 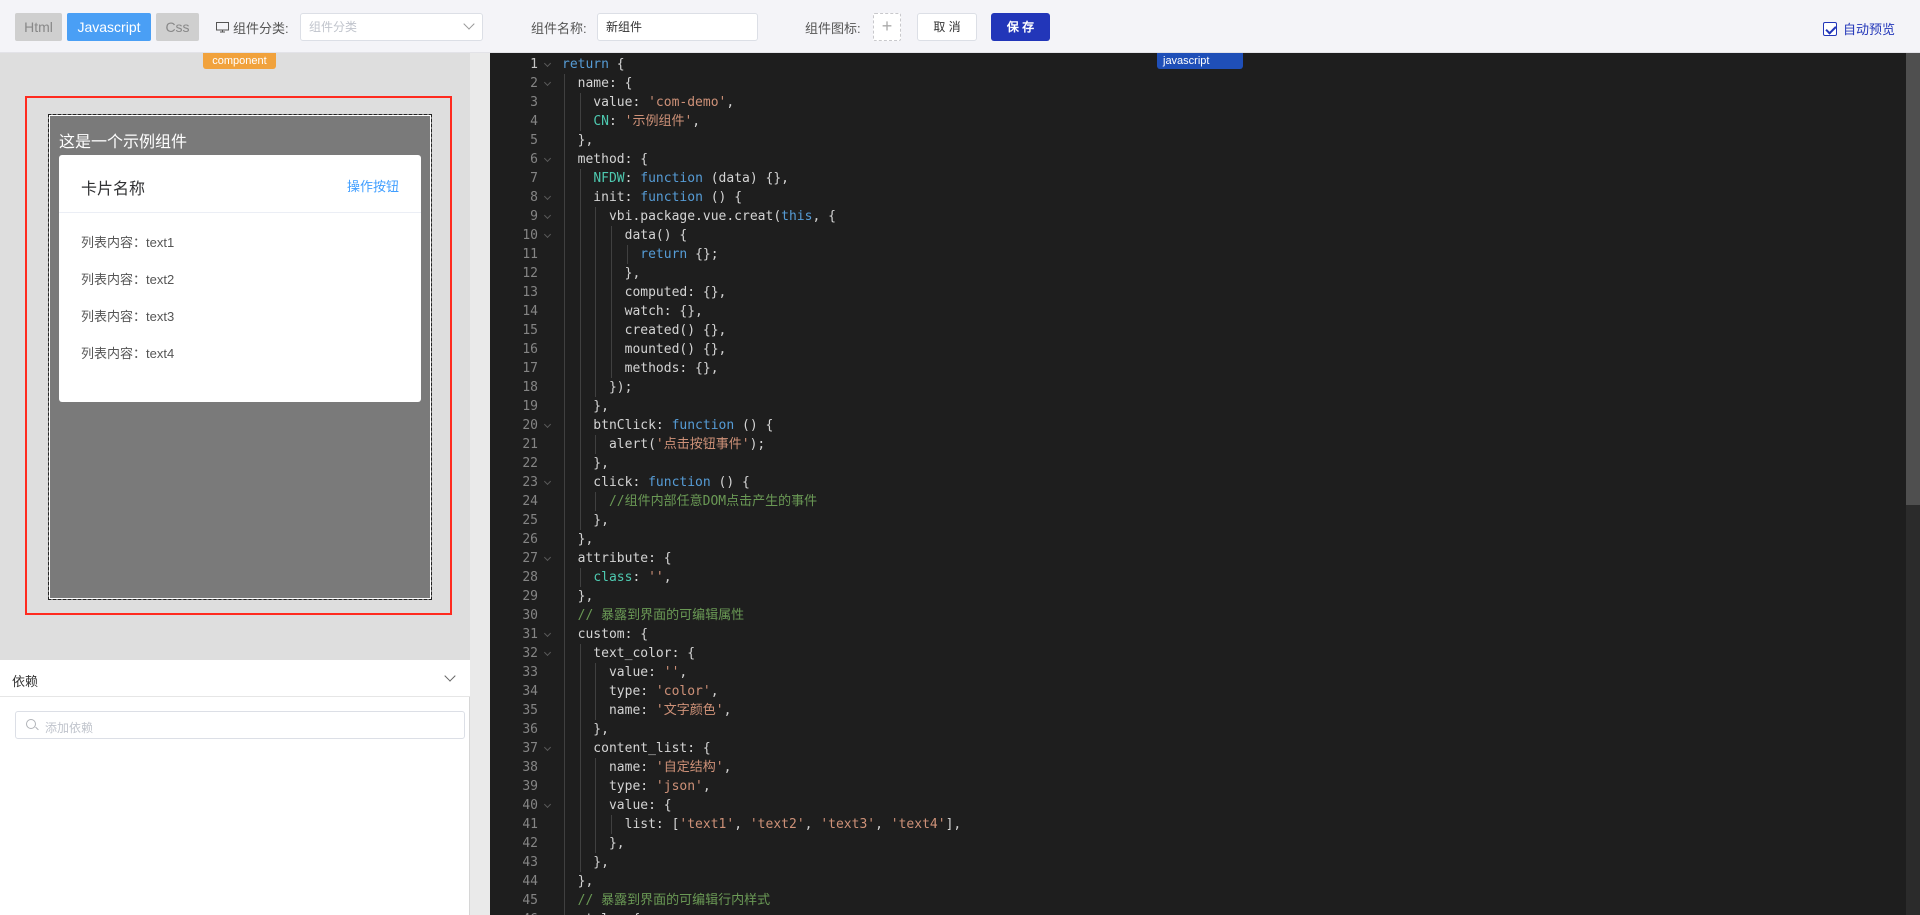 What do you see at coordinates (38, 27) in the screenshot?
I see `tab-html: Html` at bounding box center [38, 27].